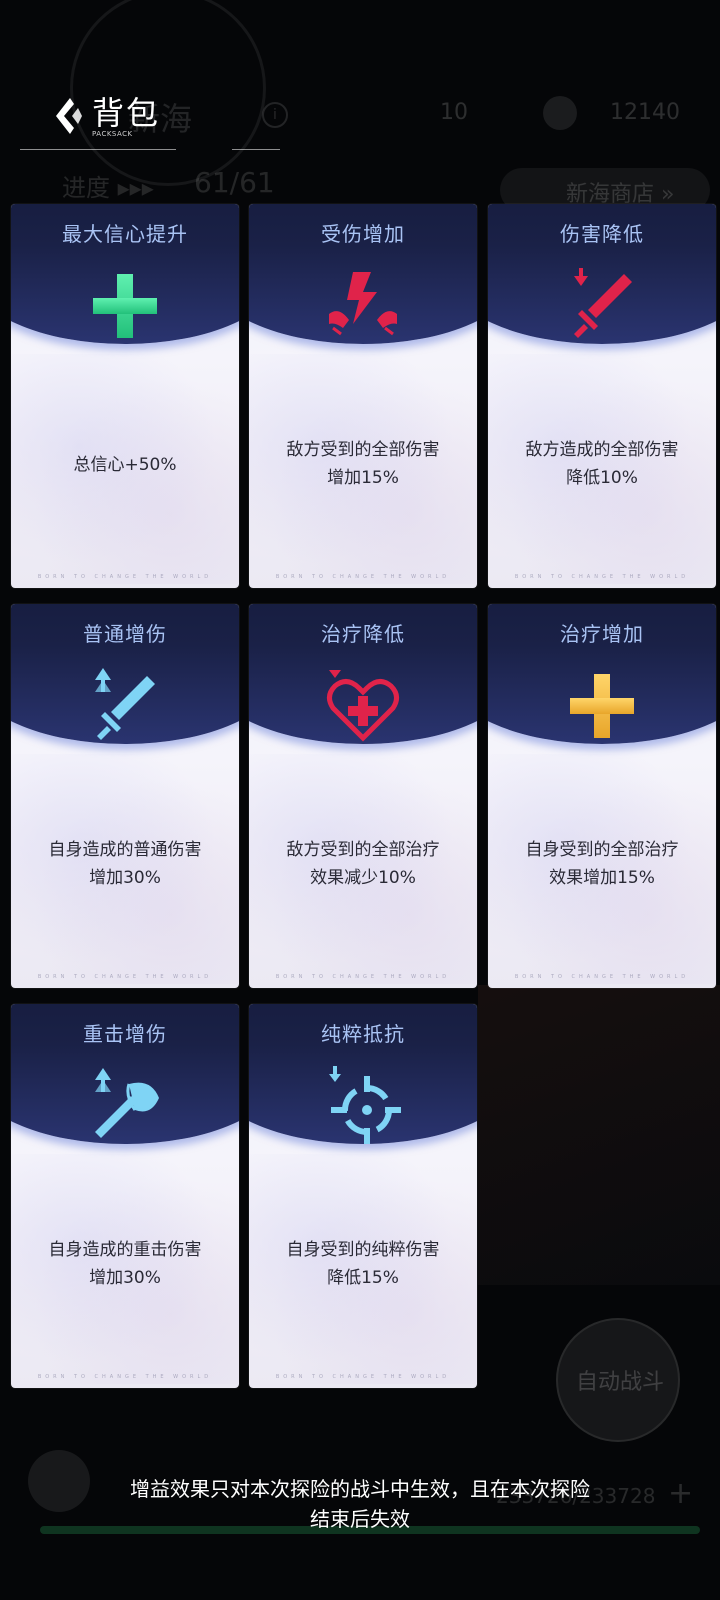  I want to click on card-title: 普通增伤, so click(125, 634).